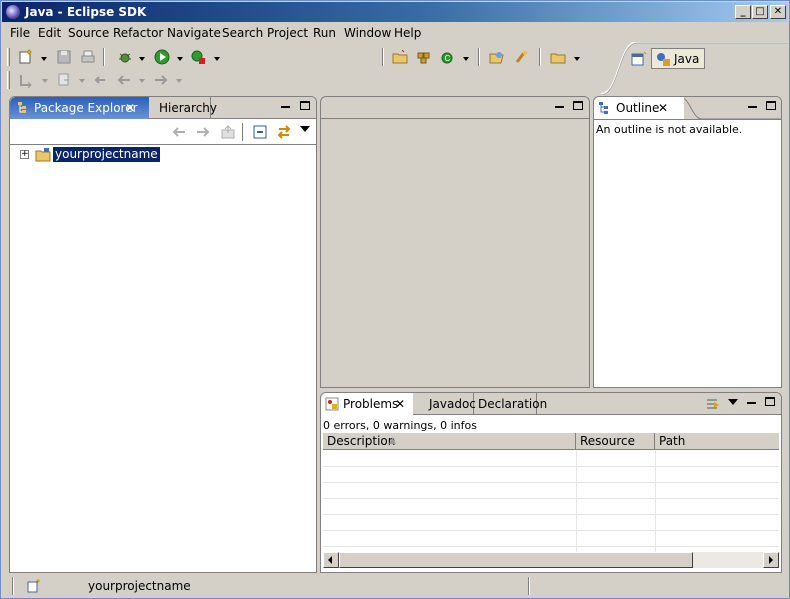  What do you see at coordinates (24, 154) in the screenshot?
I see `expand-icon: +` at bounding box center [24, 154].